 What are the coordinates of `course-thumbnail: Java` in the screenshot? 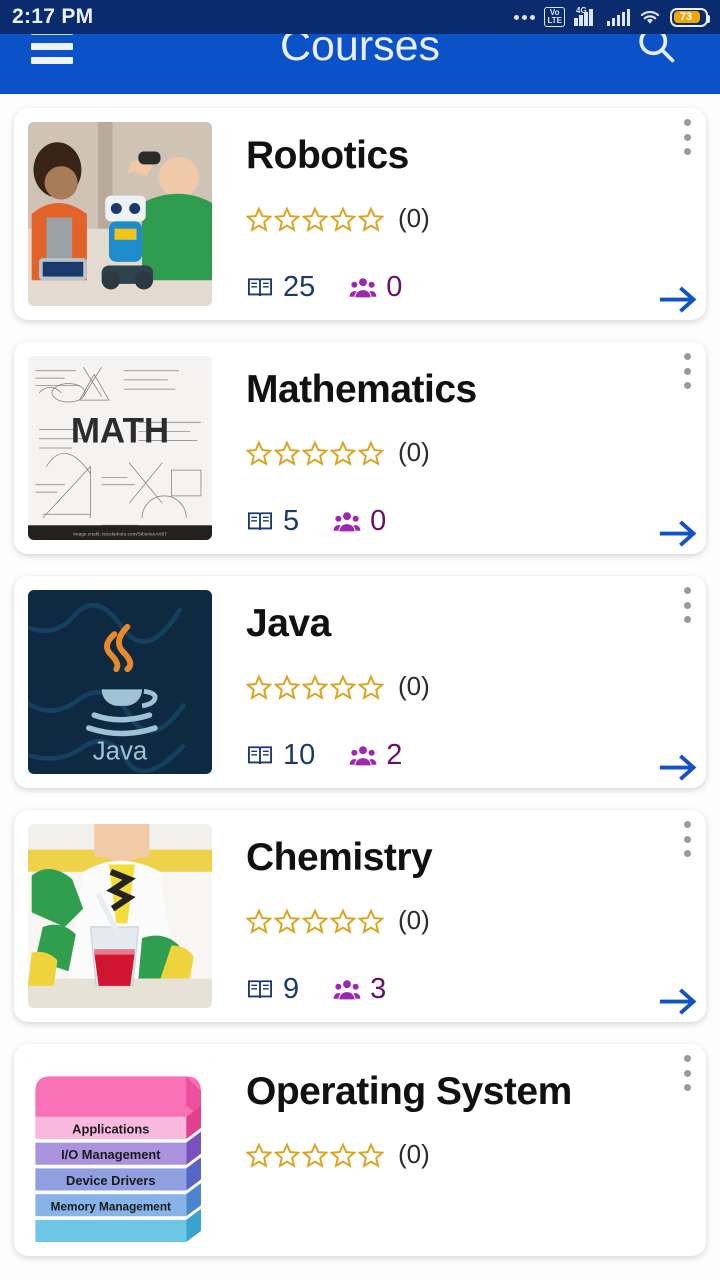 It's located at (120, 682).